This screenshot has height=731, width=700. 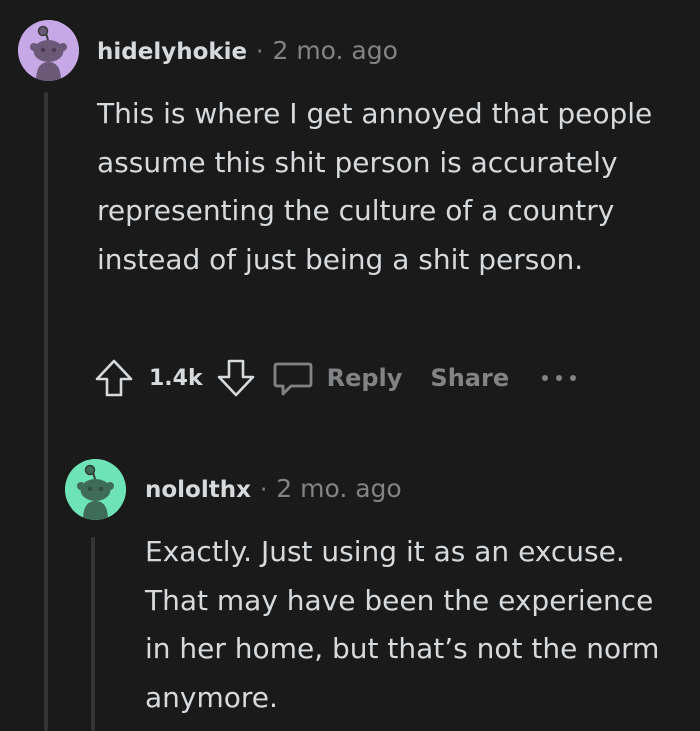 I want to click on upvote-arrow-icon, so click(x=114, y=378).